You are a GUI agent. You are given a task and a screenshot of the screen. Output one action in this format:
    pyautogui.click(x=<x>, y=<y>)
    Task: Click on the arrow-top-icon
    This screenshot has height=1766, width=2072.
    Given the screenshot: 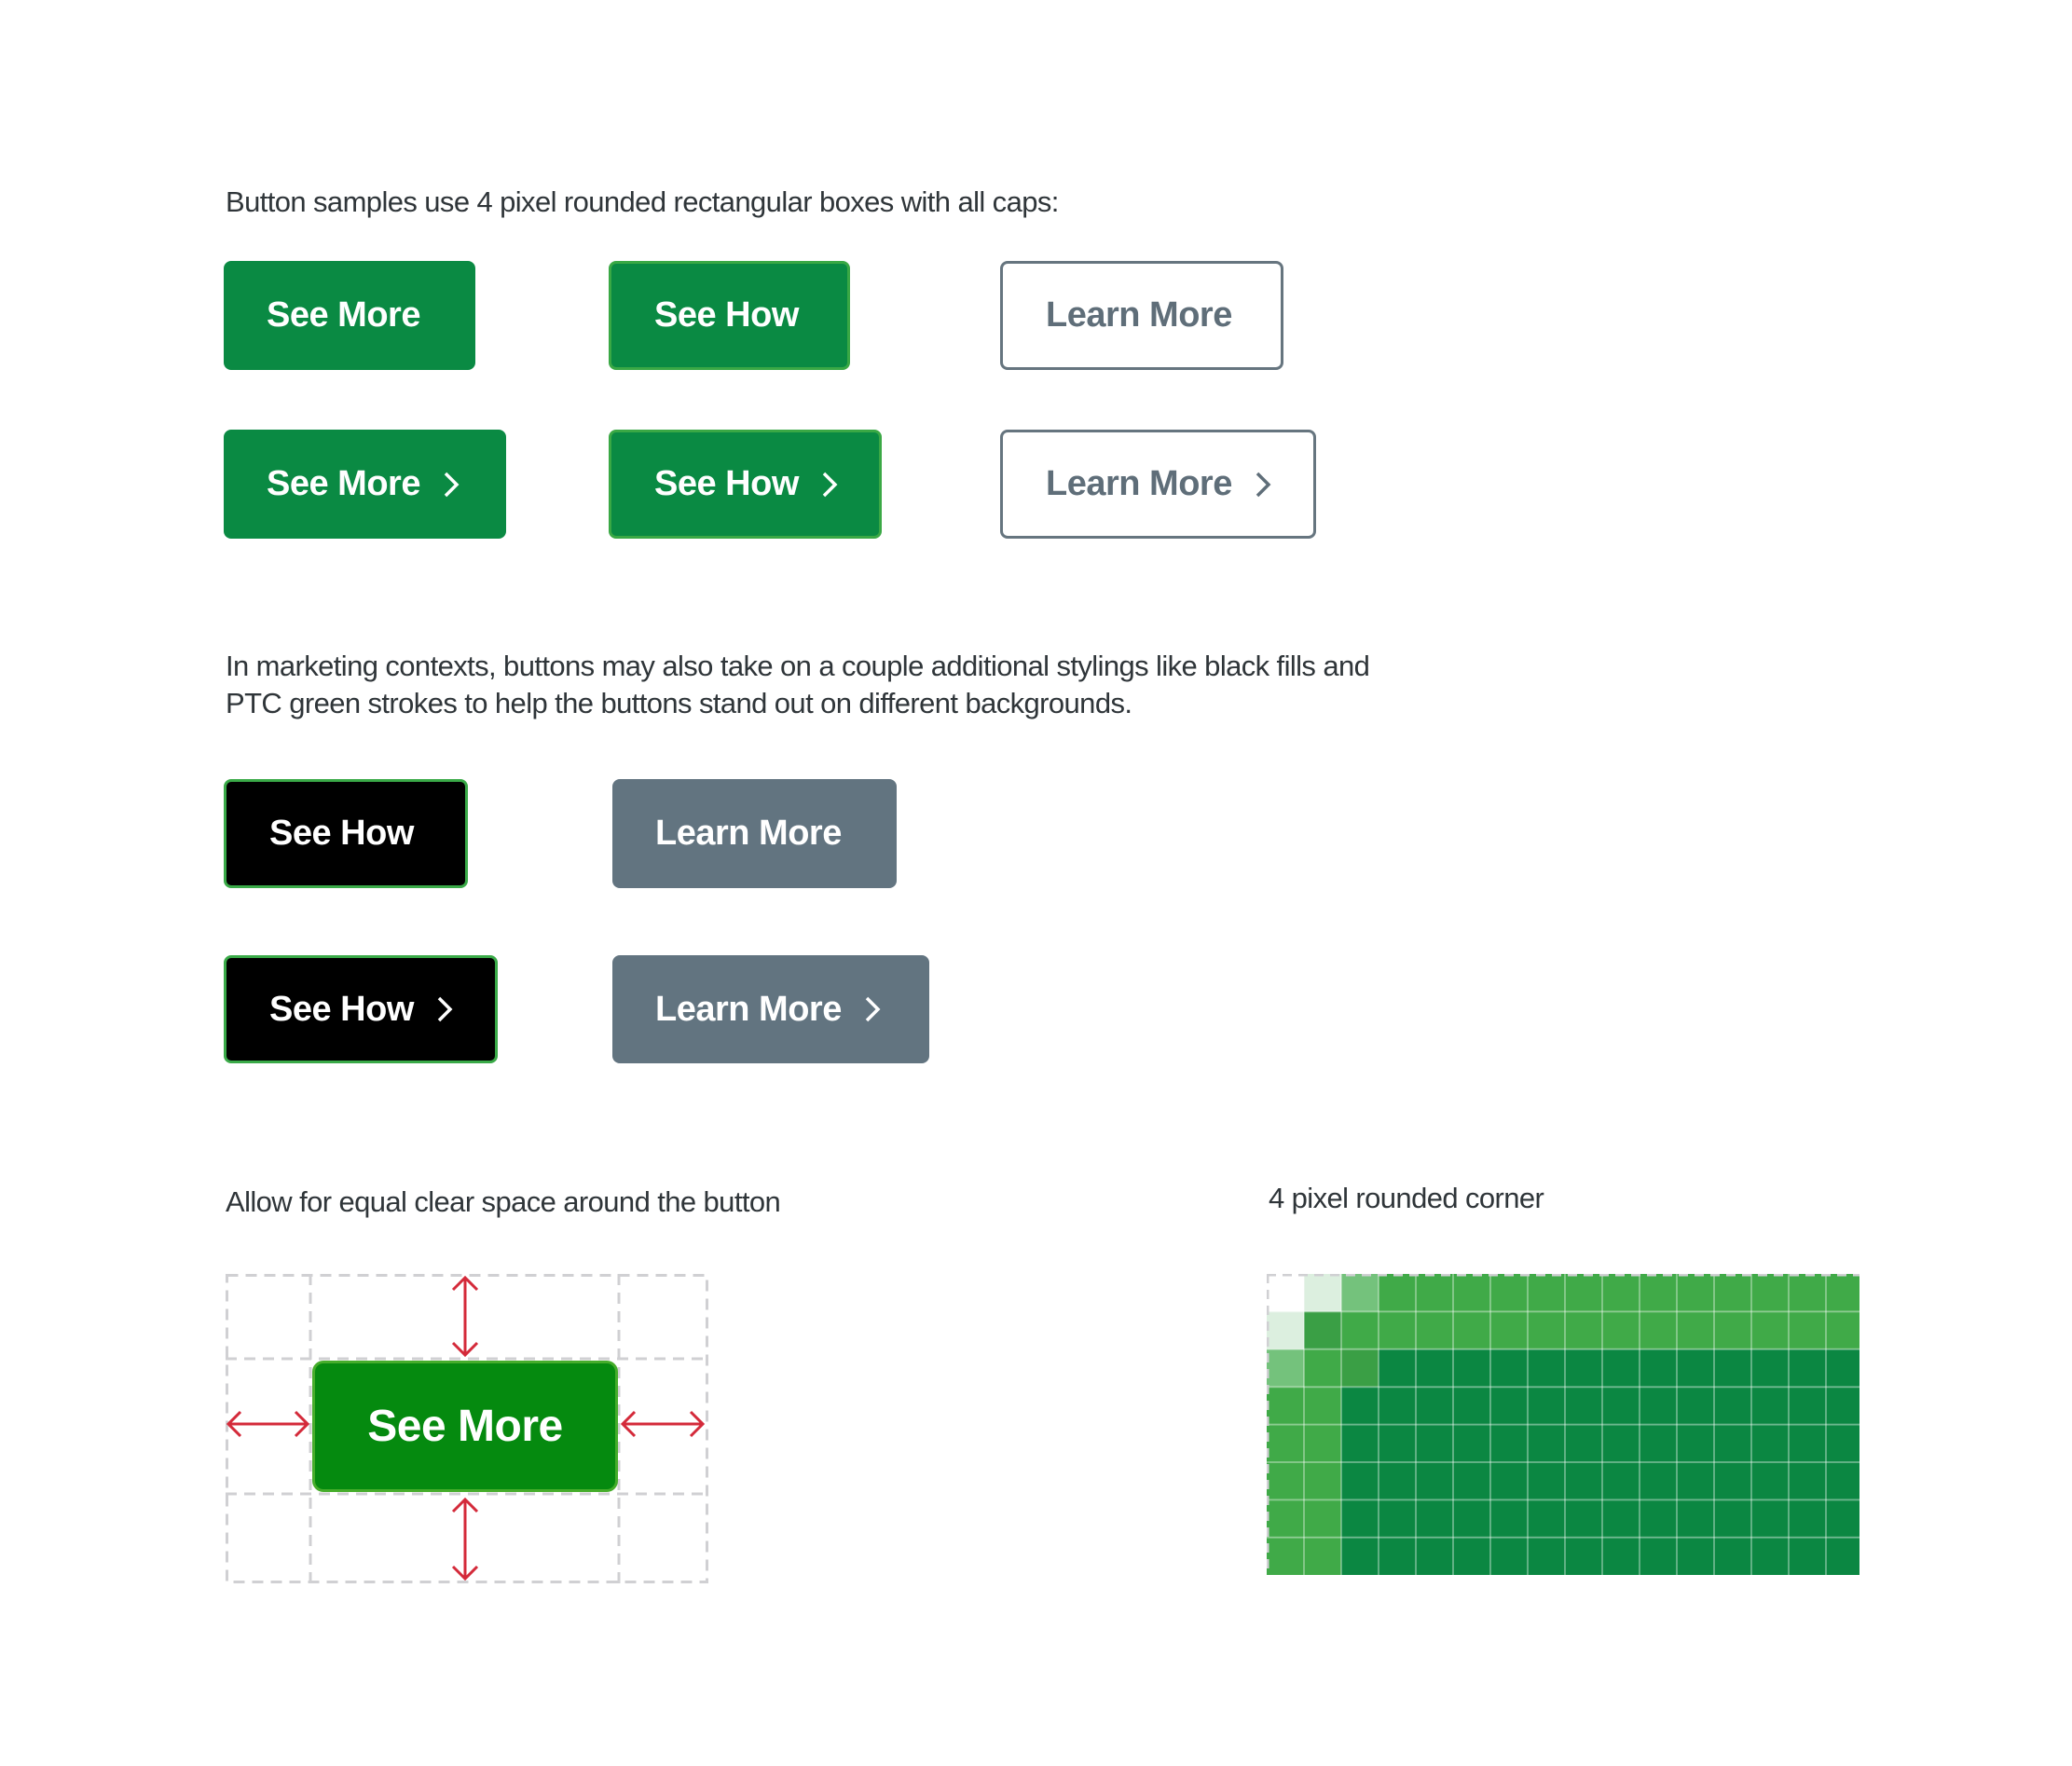 What is the action you would take?
    pyautogui.click(x=465, y=1316)
    